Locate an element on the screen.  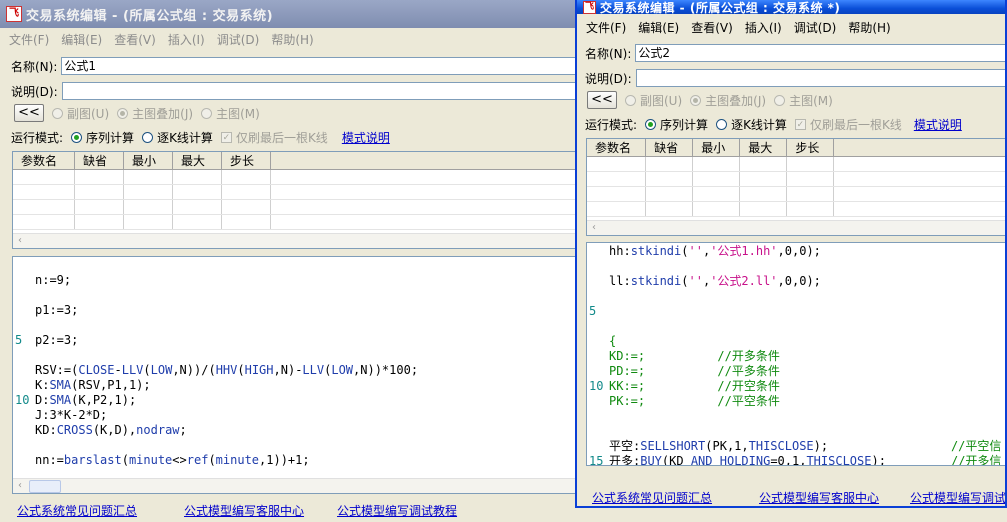
code-line: ll:stkindi('','公式2.ll',0,0); is located at coordinates (705, 281).